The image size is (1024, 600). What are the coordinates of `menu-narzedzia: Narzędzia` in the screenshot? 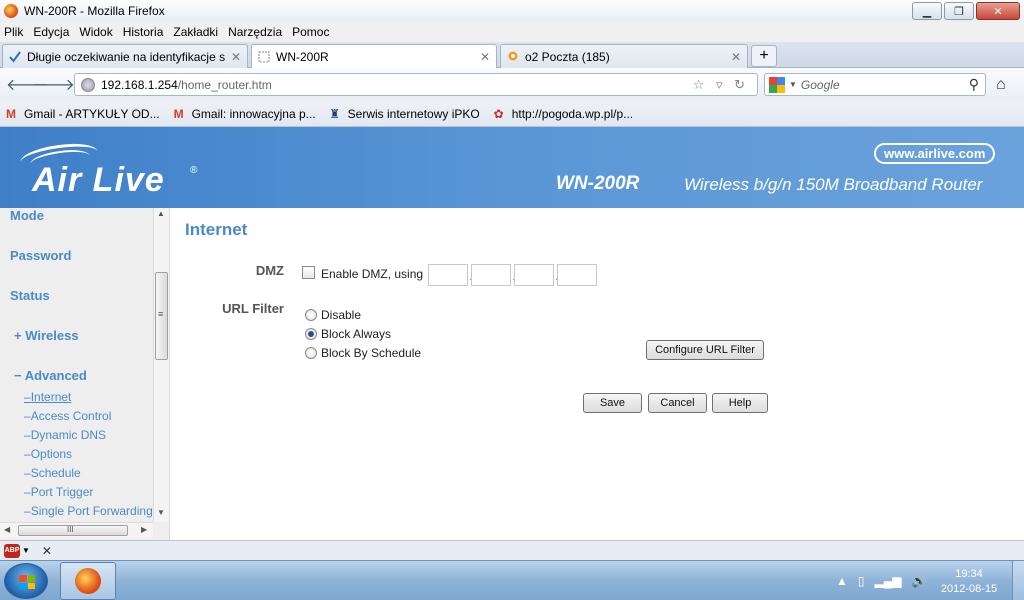 It's located at (255, 32).